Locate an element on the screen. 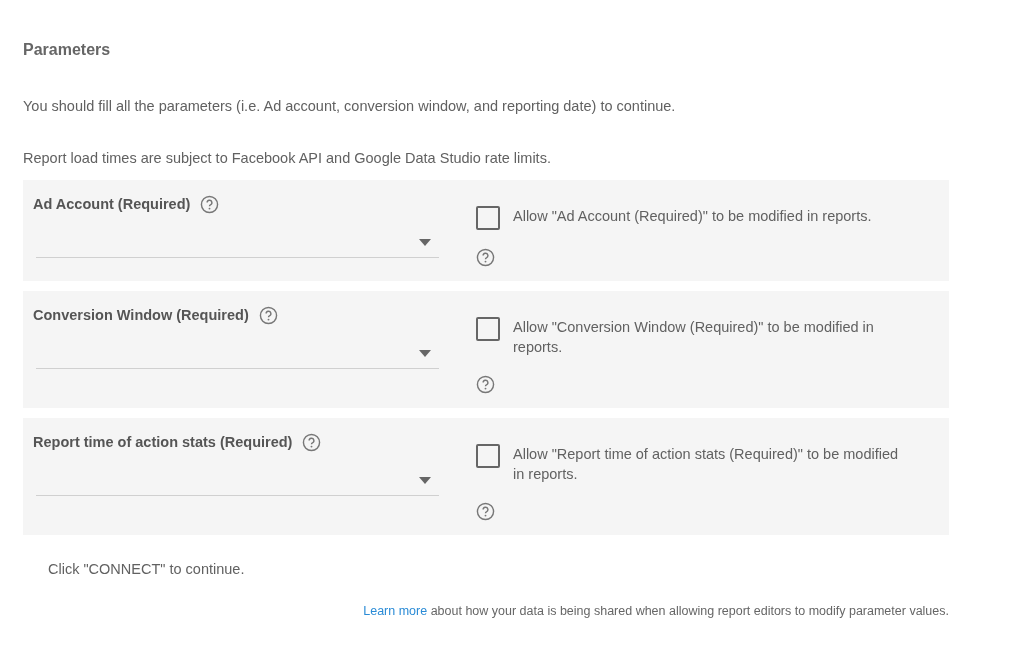 This screenshot has width=1024, height=660. connect-note: Click "CONNECT" to continue. is located at coordinates (147, 569).